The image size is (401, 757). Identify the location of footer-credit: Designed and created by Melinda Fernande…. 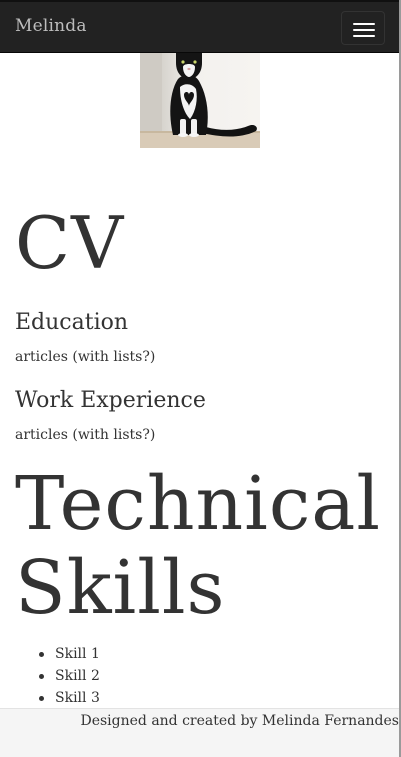
(239, 721).